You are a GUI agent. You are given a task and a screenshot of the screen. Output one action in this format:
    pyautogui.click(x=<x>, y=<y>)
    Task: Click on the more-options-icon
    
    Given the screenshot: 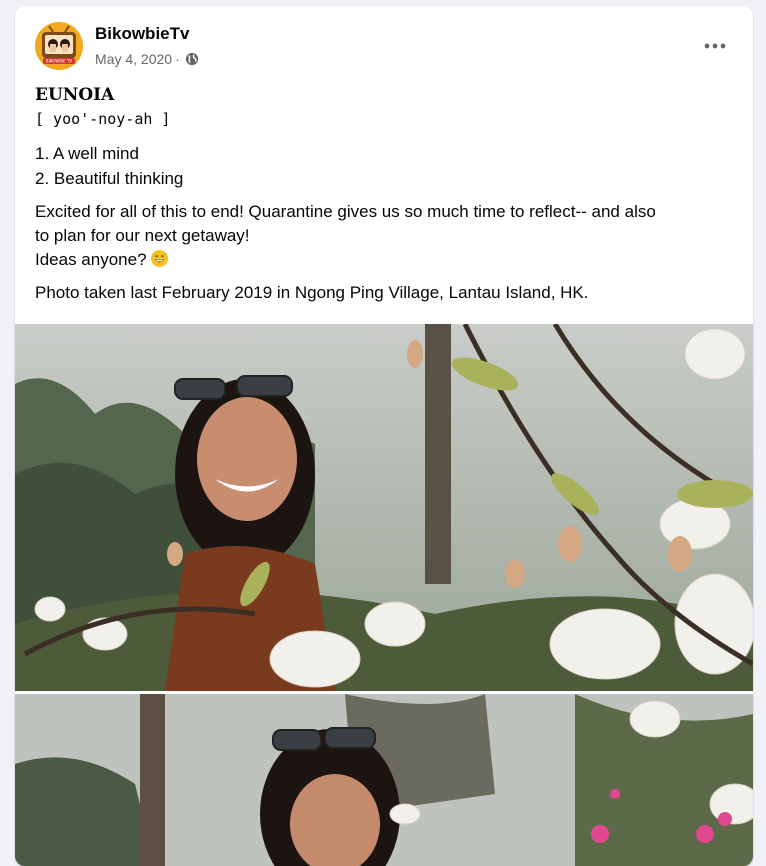 What is the action you would take?
    pyautogui.click(x=715, y=46)
    